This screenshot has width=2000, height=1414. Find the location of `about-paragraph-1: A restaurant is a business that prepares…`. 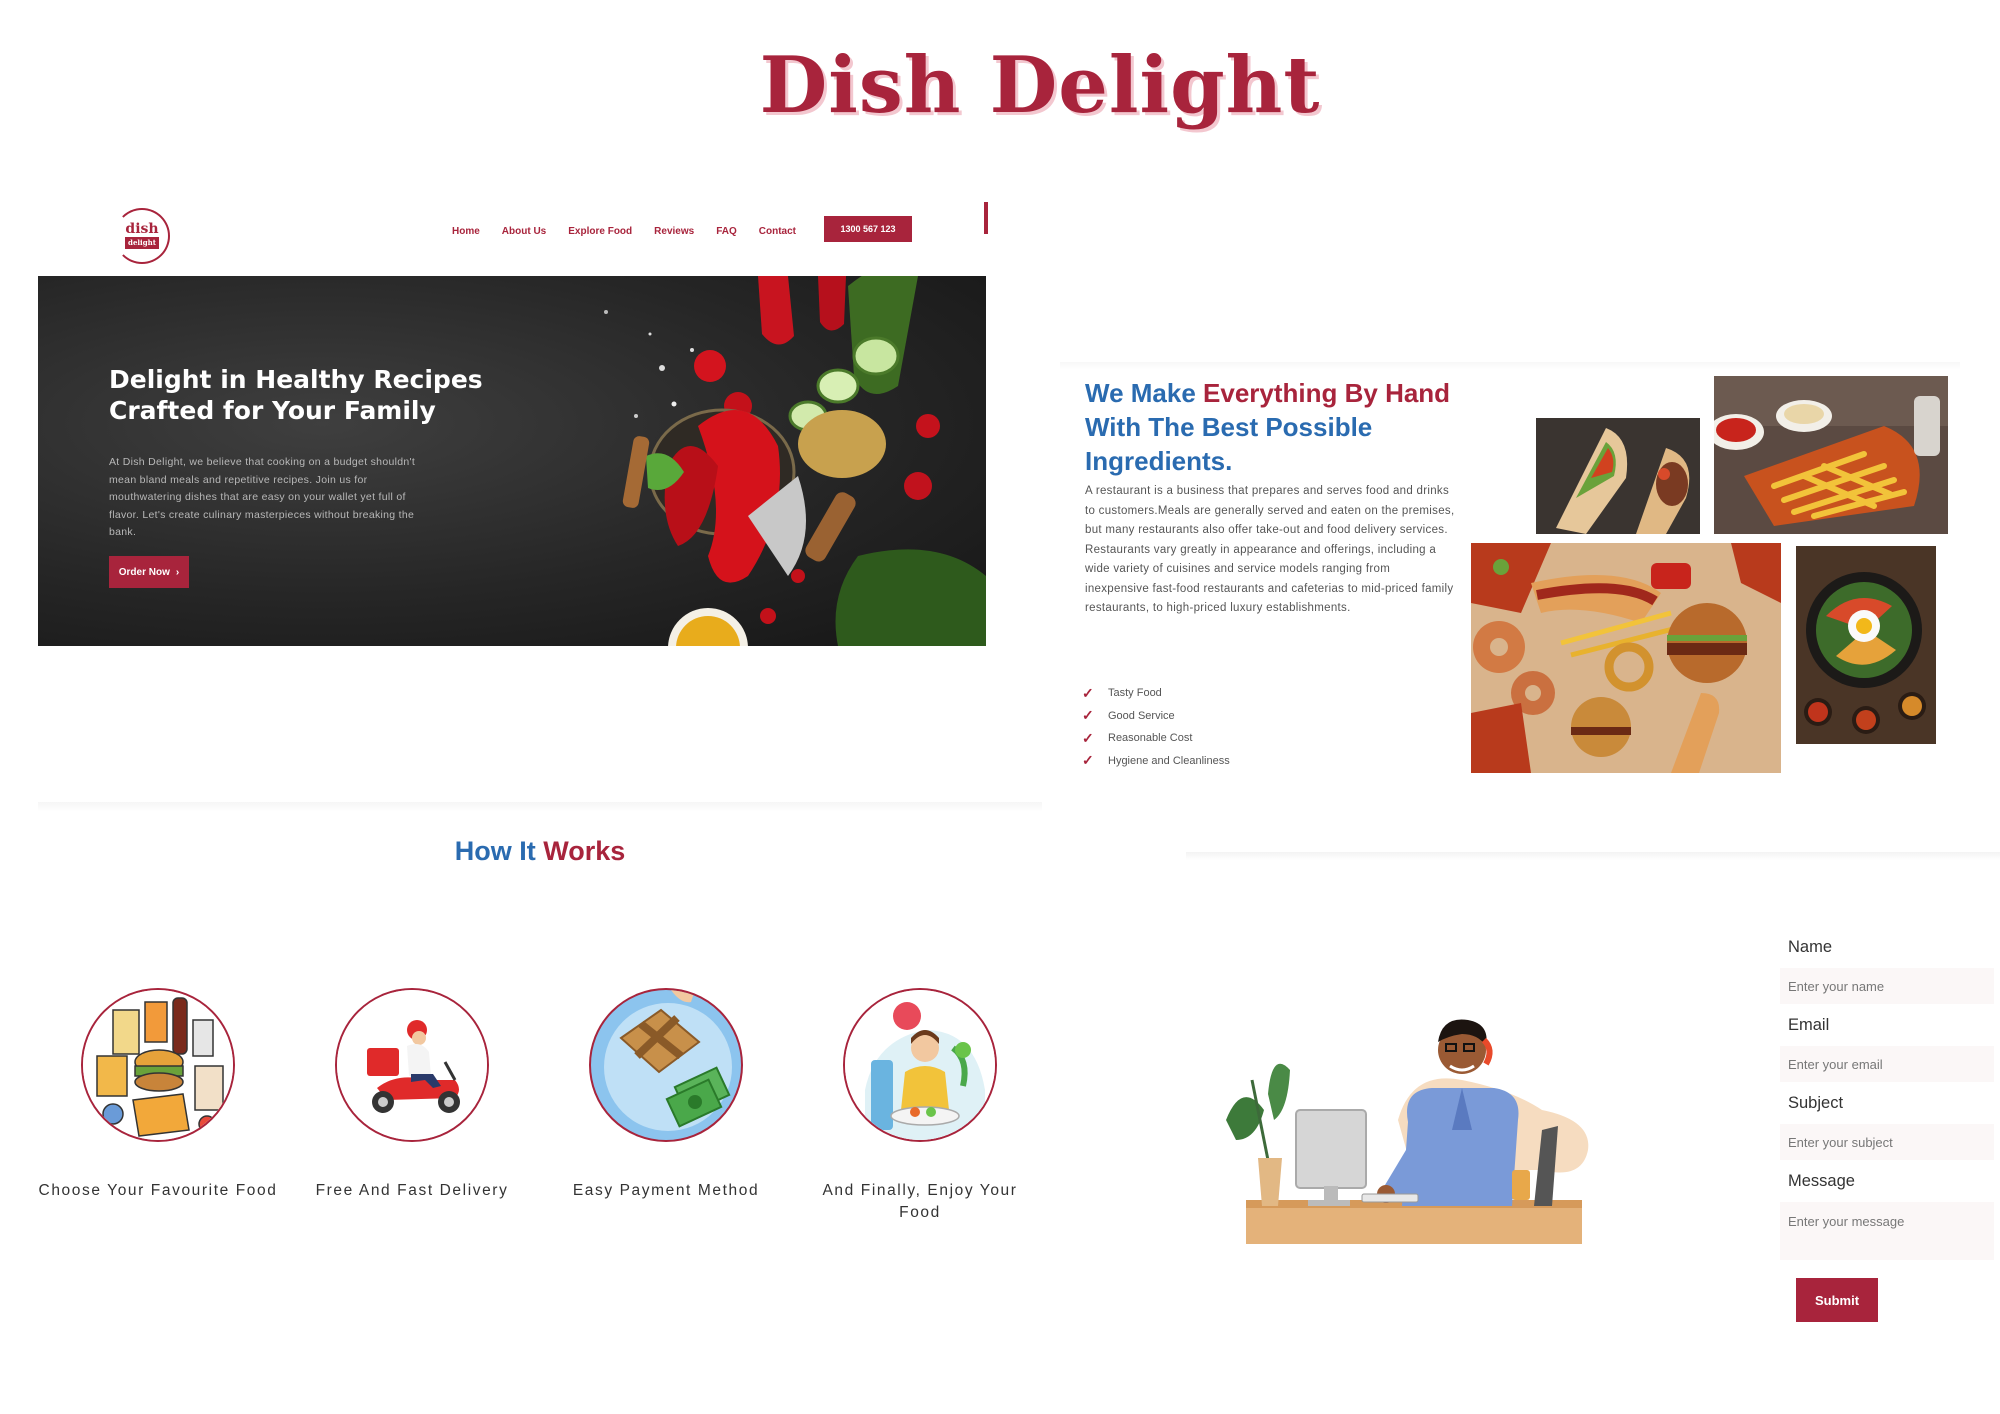

about-paragraph-1: A restaurant is a business that prepares… is located at coordinates (1270, 510).